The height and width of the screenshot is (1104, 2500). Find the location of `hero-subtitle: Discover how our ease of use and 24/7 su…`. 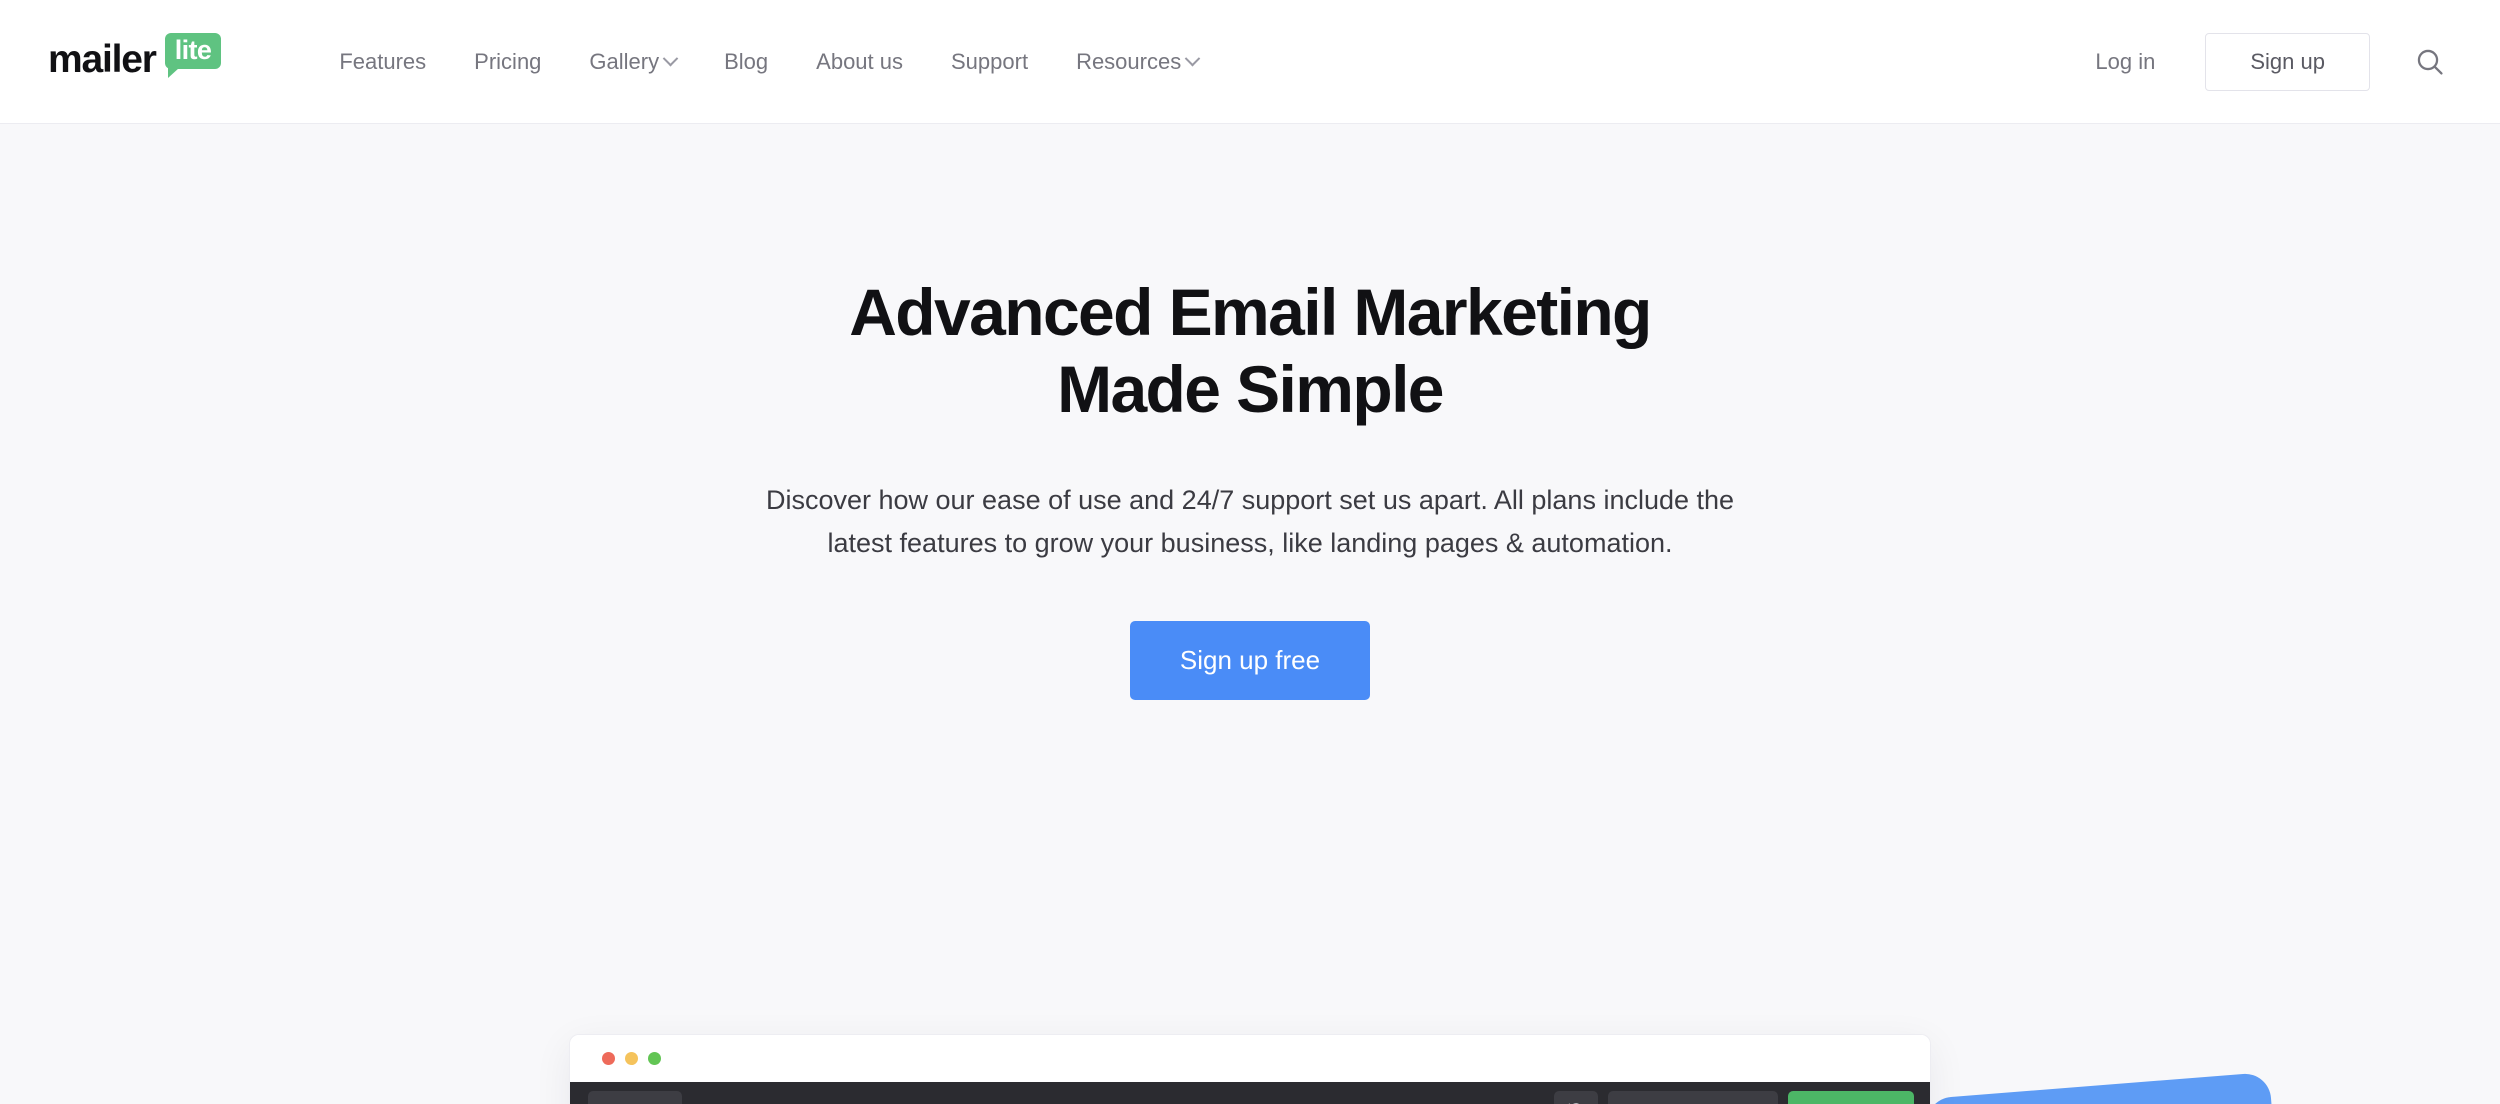

hero-subtitle: Discover how our ease of use and 24/7 su… is located at coordinates (1250, 521).